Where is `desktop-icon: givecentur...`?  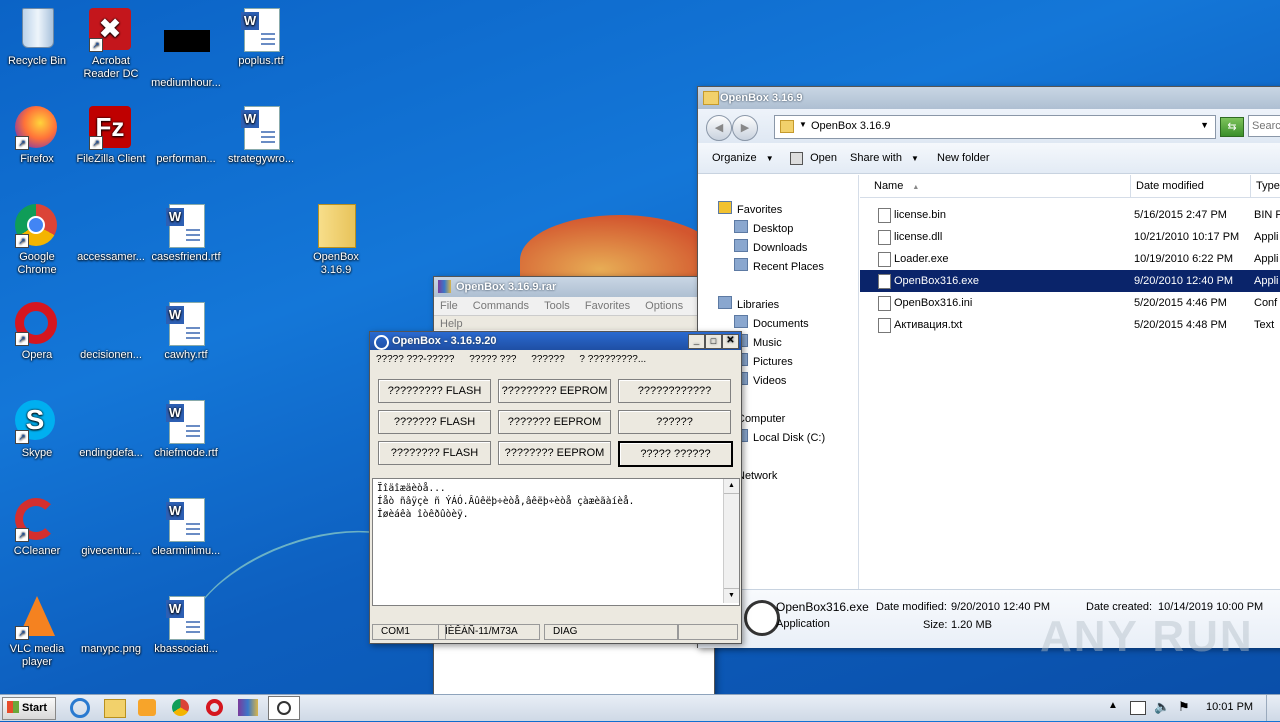 desktop-icon: givecentur... is located at coordinates (111, 528).